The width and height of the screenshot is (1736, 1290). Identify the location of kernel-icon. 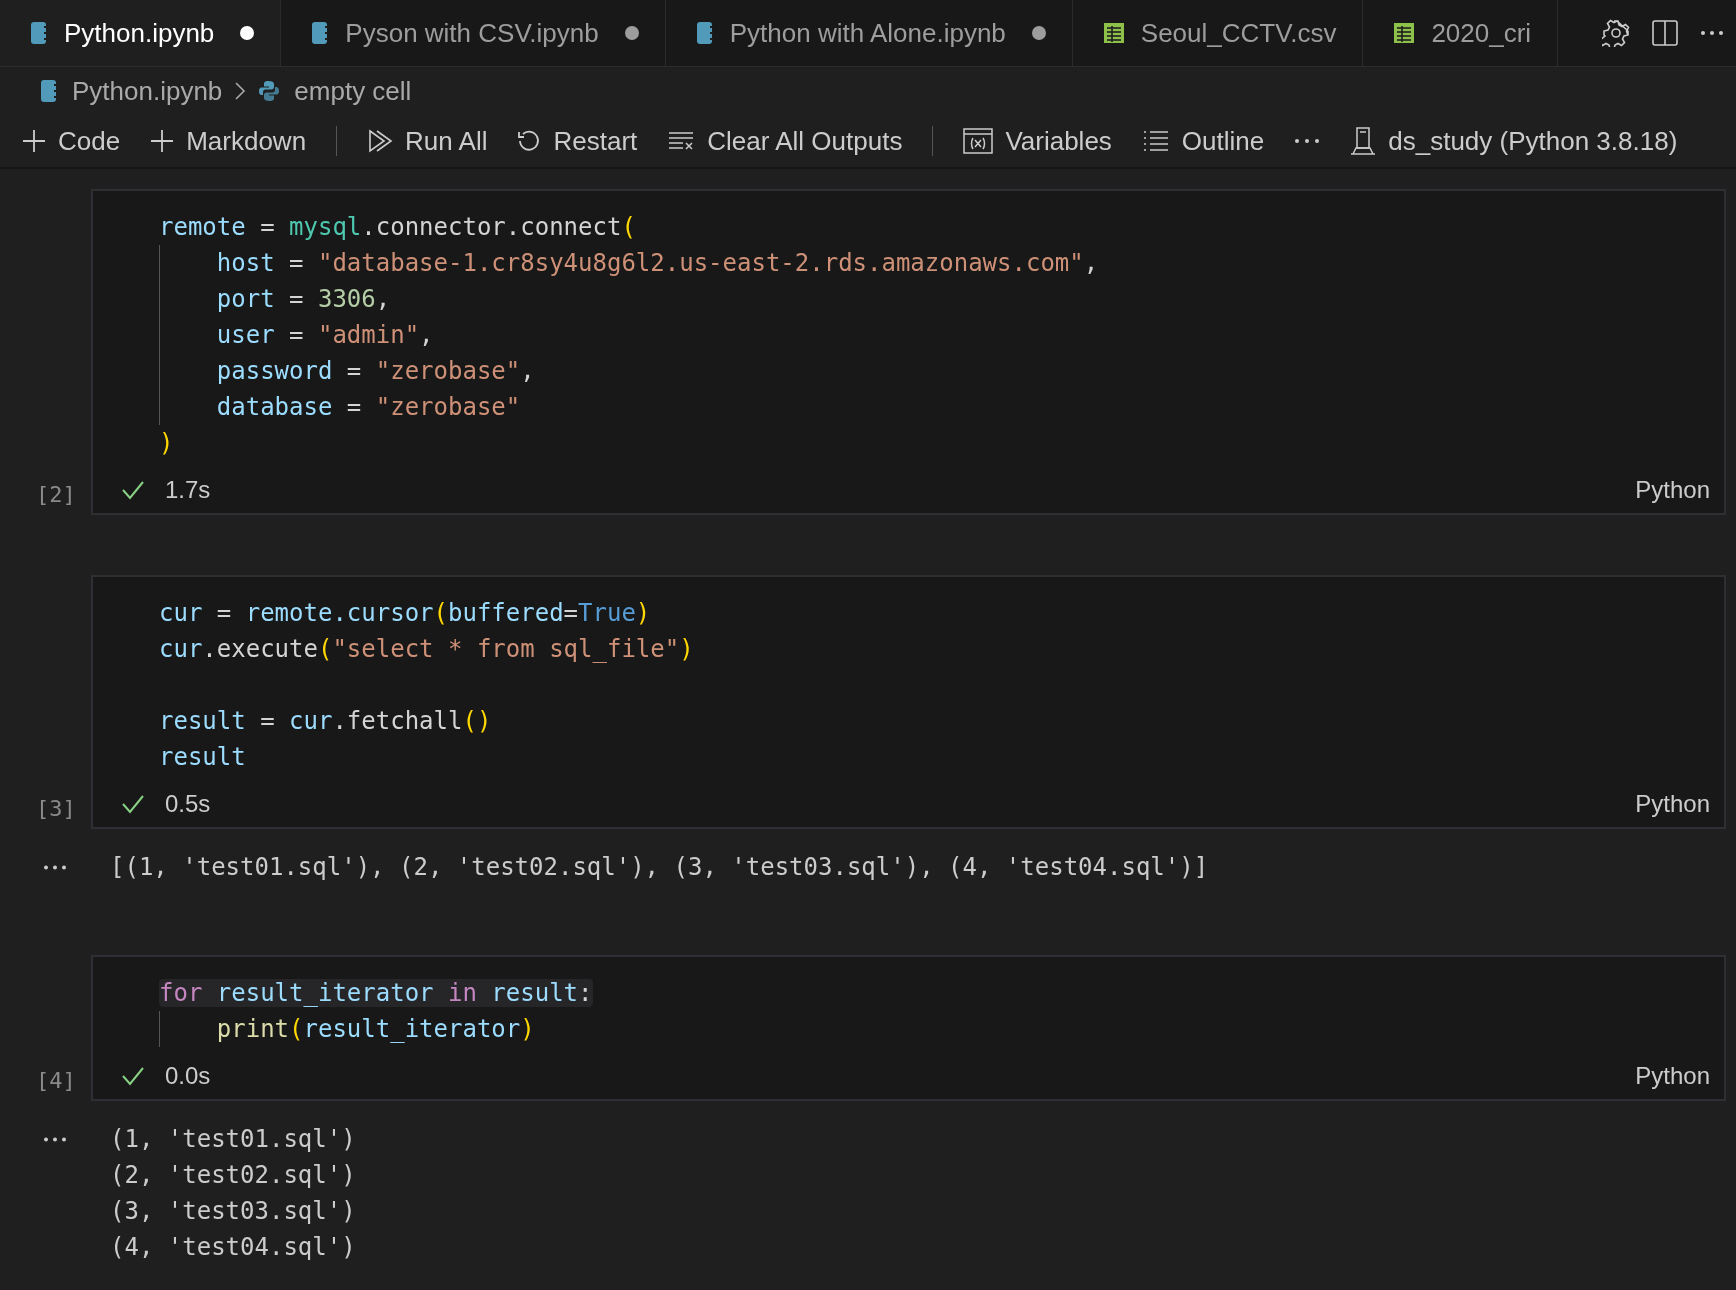
(1363, 141).